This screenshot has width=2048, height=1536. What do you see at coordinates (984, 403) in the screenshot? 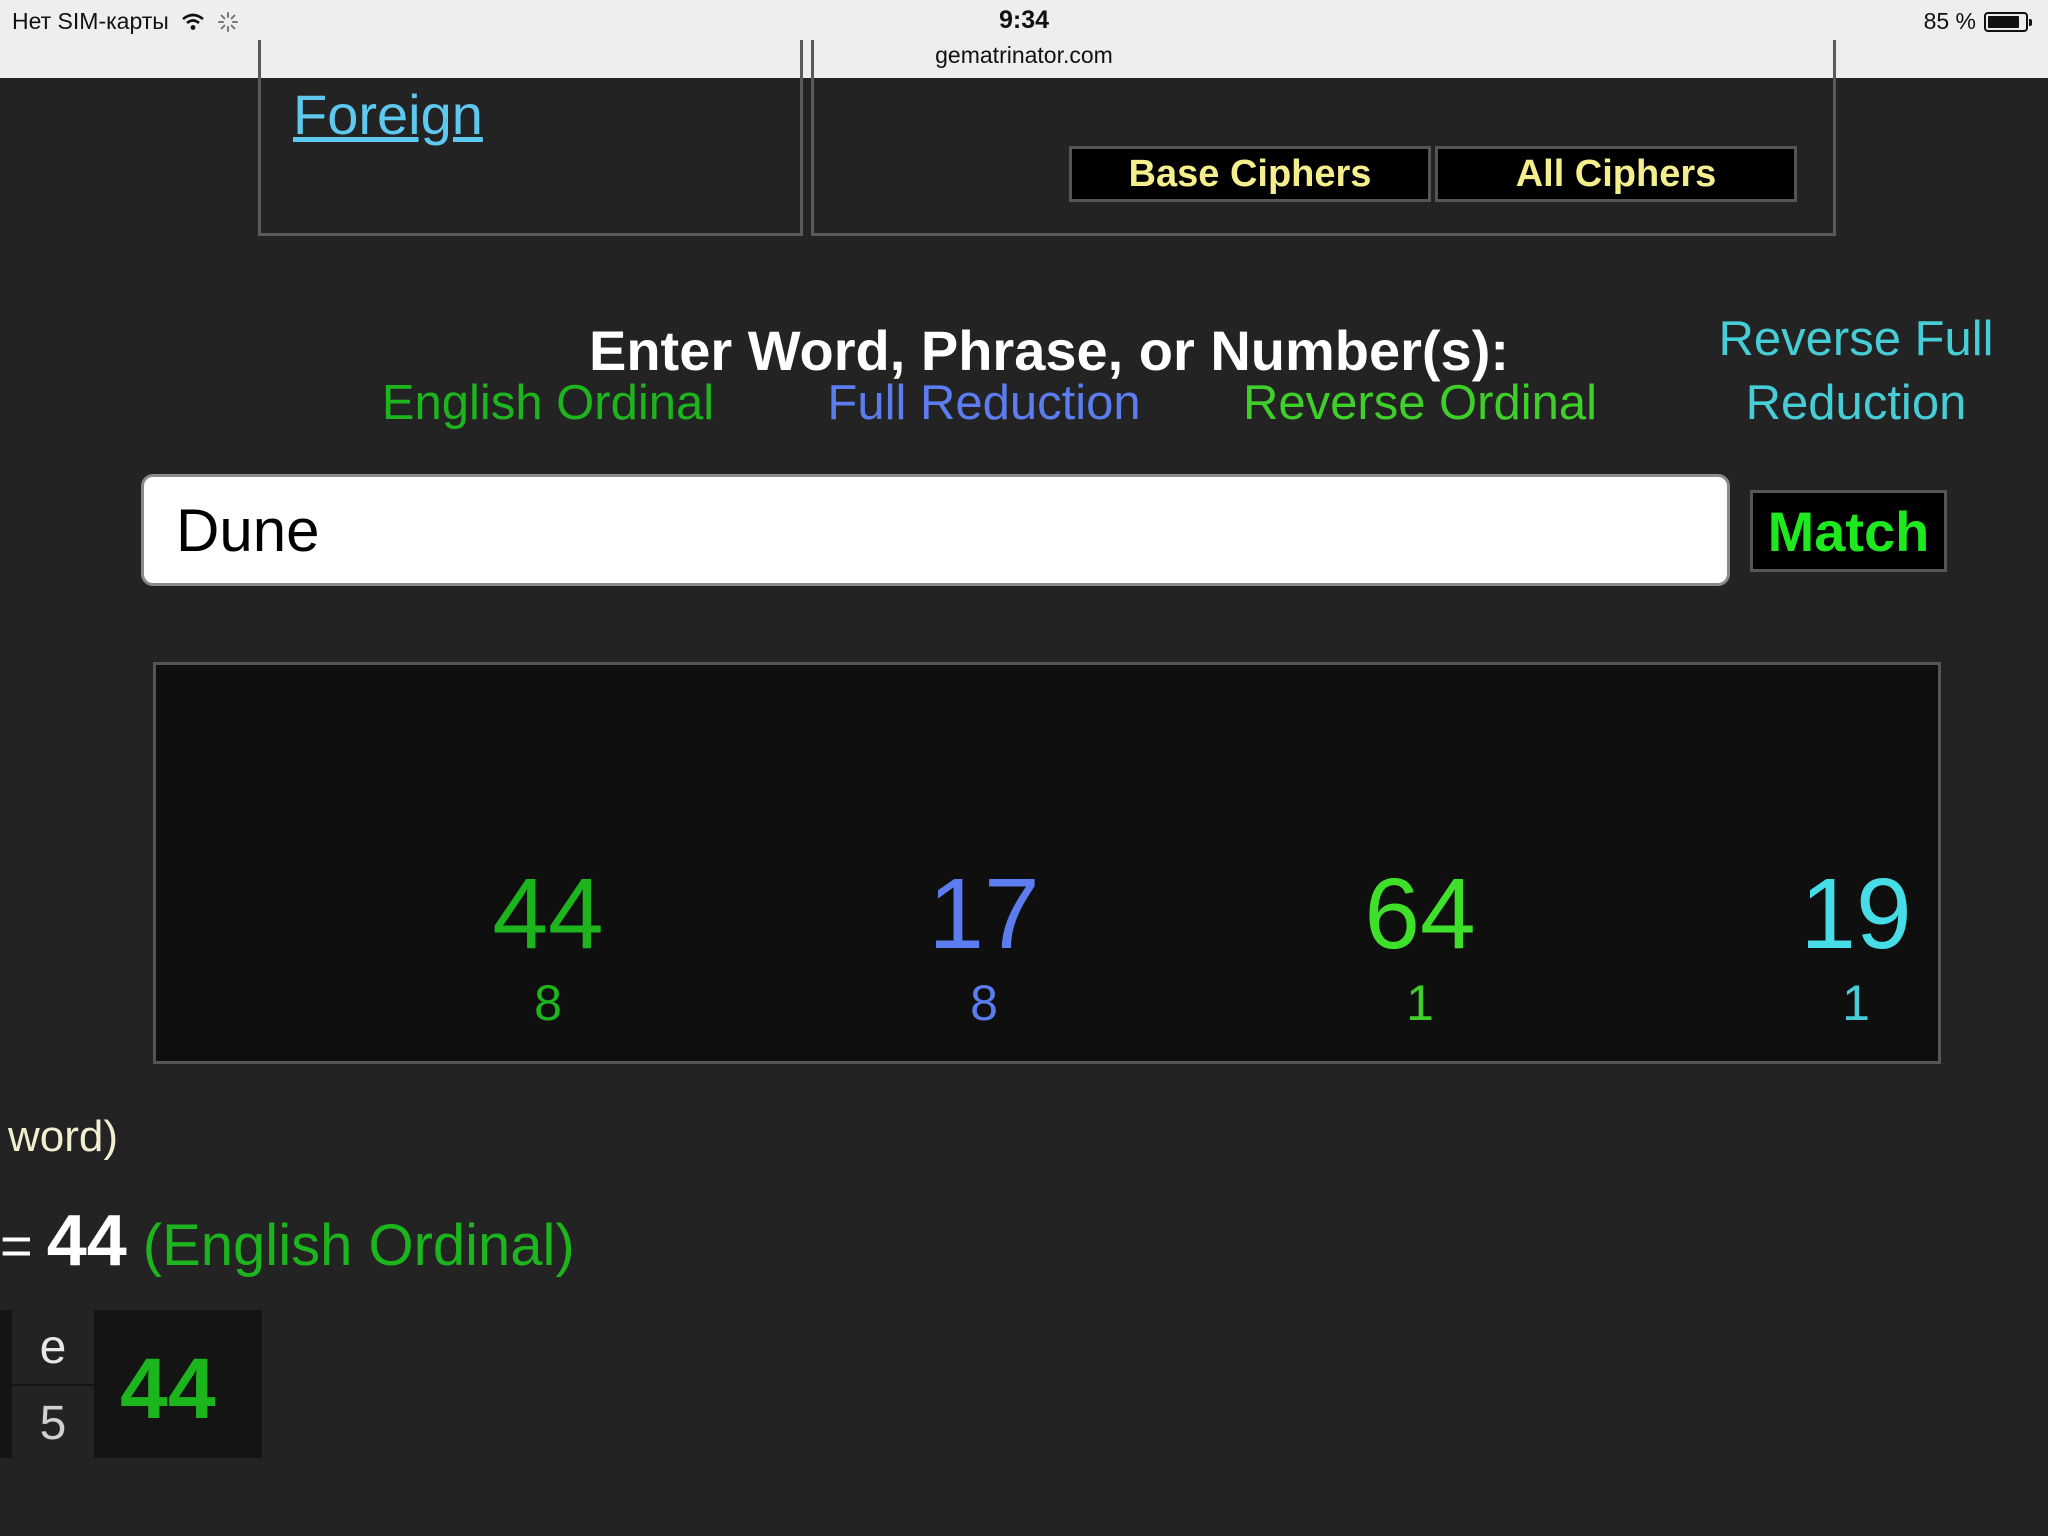
I see `cipher-name: Full Reduction` at bounding box center [984, 403].